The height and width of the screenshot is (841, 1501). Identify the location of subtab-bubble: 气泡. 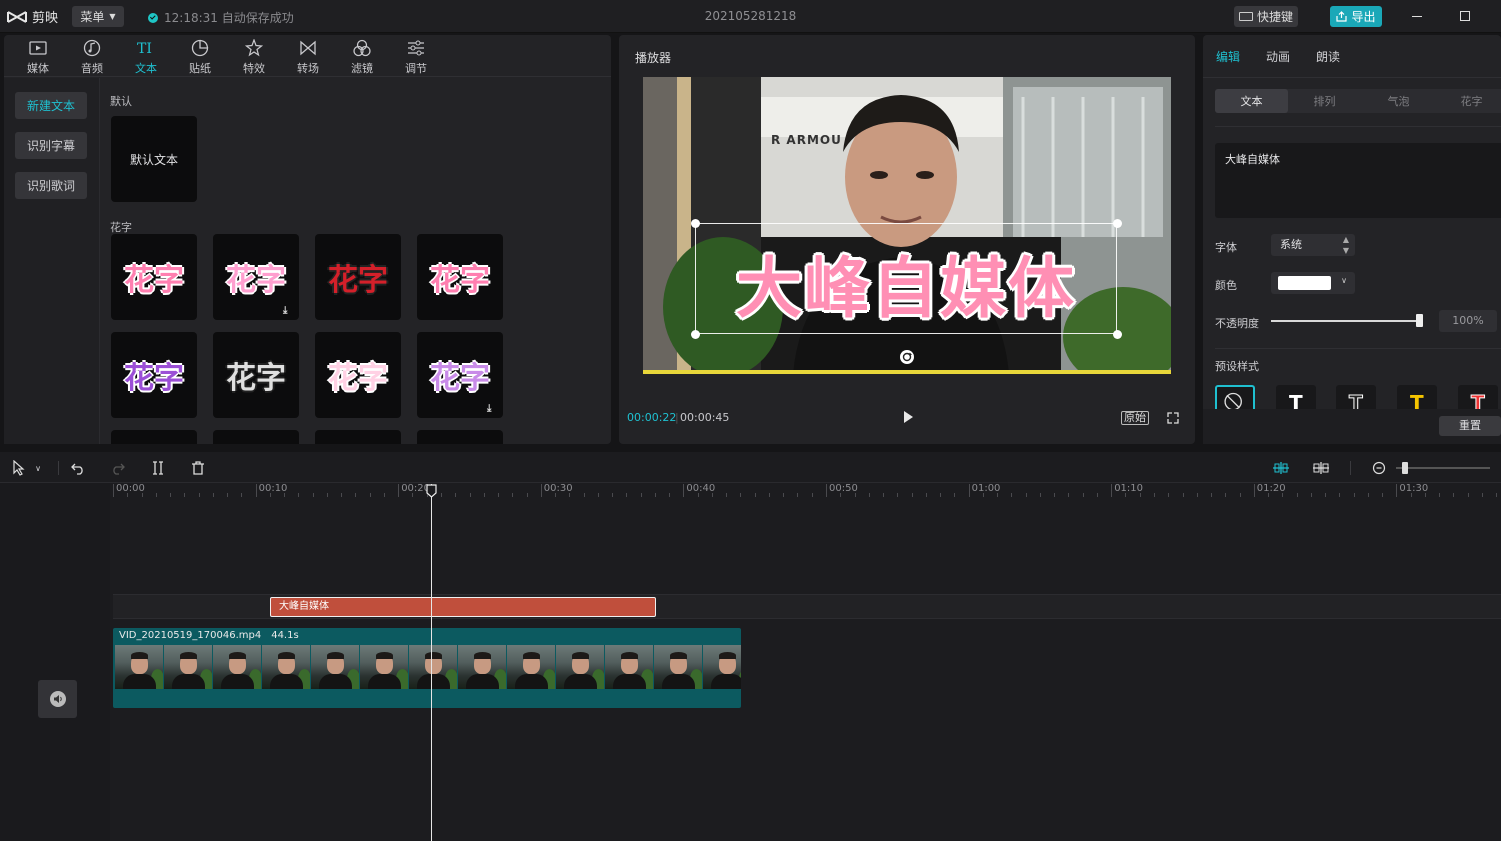
(1398, 101).